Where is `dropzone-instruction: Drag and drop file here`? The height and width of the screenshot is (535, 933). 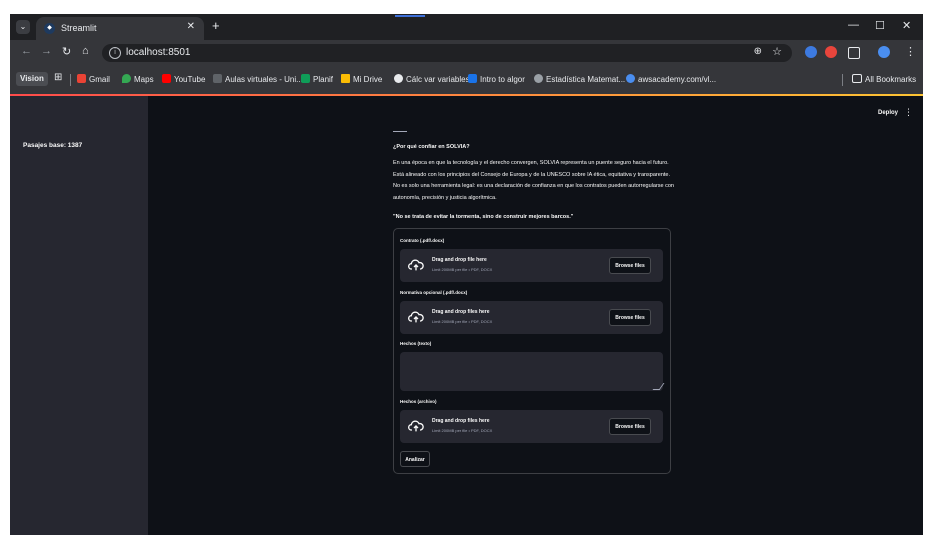
dropzone-instruction: Drag and drop file here is located at coordinates (459, 260).